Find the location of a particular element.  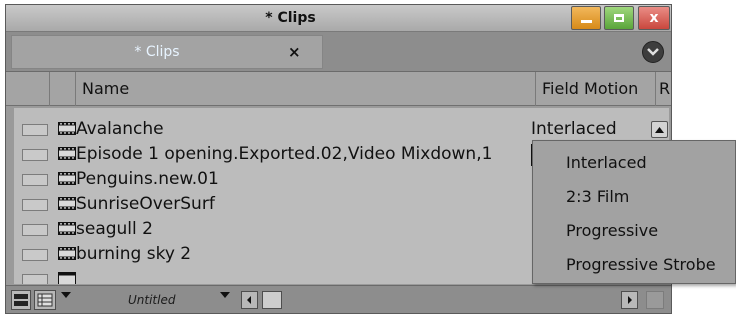

tab-bar: * Clips × is located at coordinates (338, 52).